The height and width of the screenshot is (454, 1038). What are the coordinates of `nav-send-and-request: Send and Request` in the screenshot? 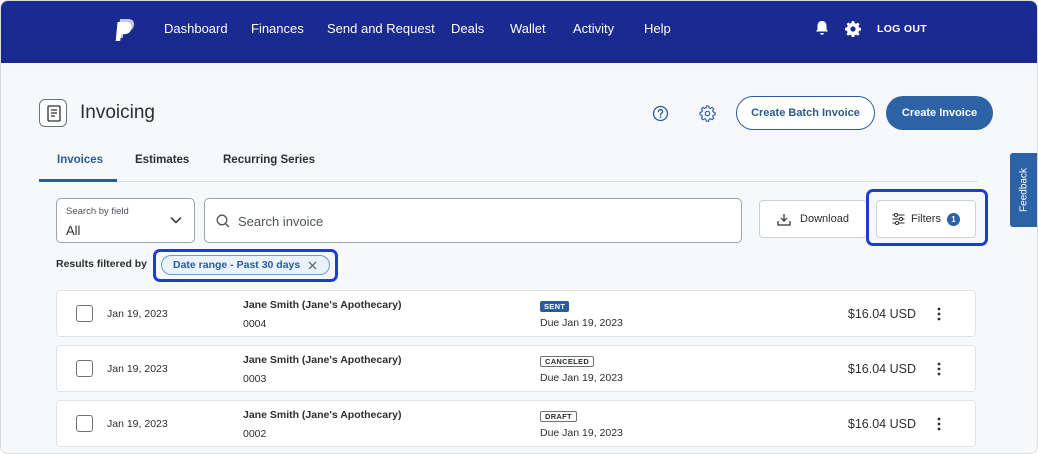 It's located at (381, 28).